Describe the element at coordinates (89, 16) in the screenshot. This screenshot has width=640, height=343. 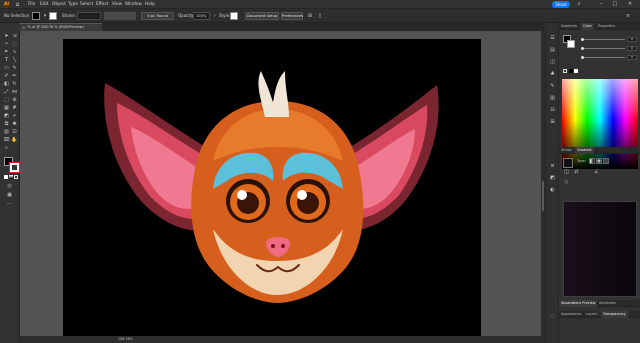
I see `stroke-weight-field` at that location.